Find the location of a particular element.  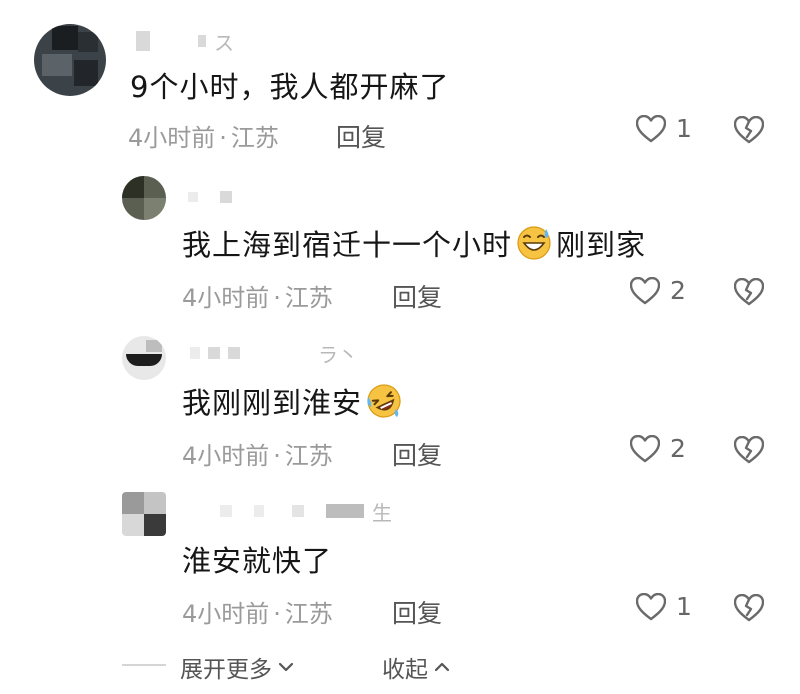

comment-text: 淮安就快了 is located at coordinates (257, 561).